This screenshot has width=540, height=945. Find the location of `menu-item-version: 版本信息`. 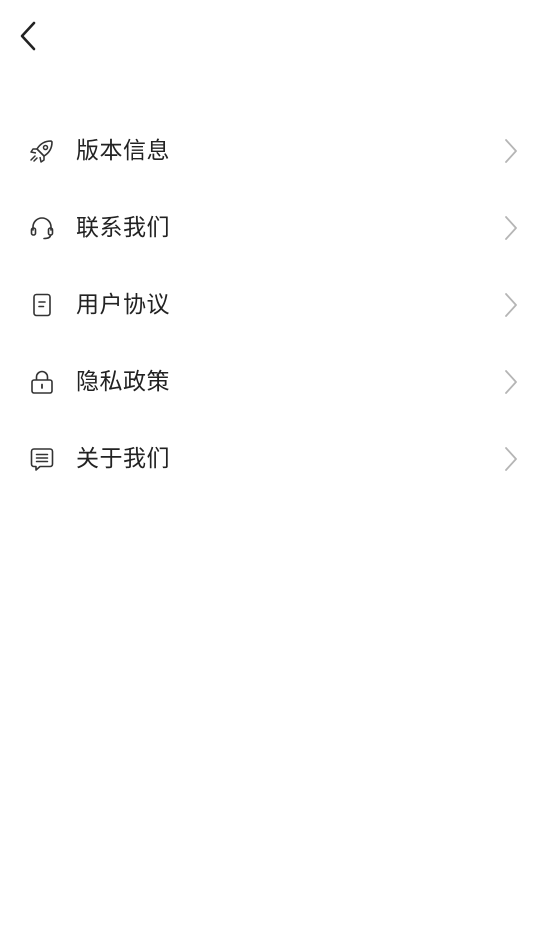

menu-item-version: 版本信息 is located at coordinates (270, 150).